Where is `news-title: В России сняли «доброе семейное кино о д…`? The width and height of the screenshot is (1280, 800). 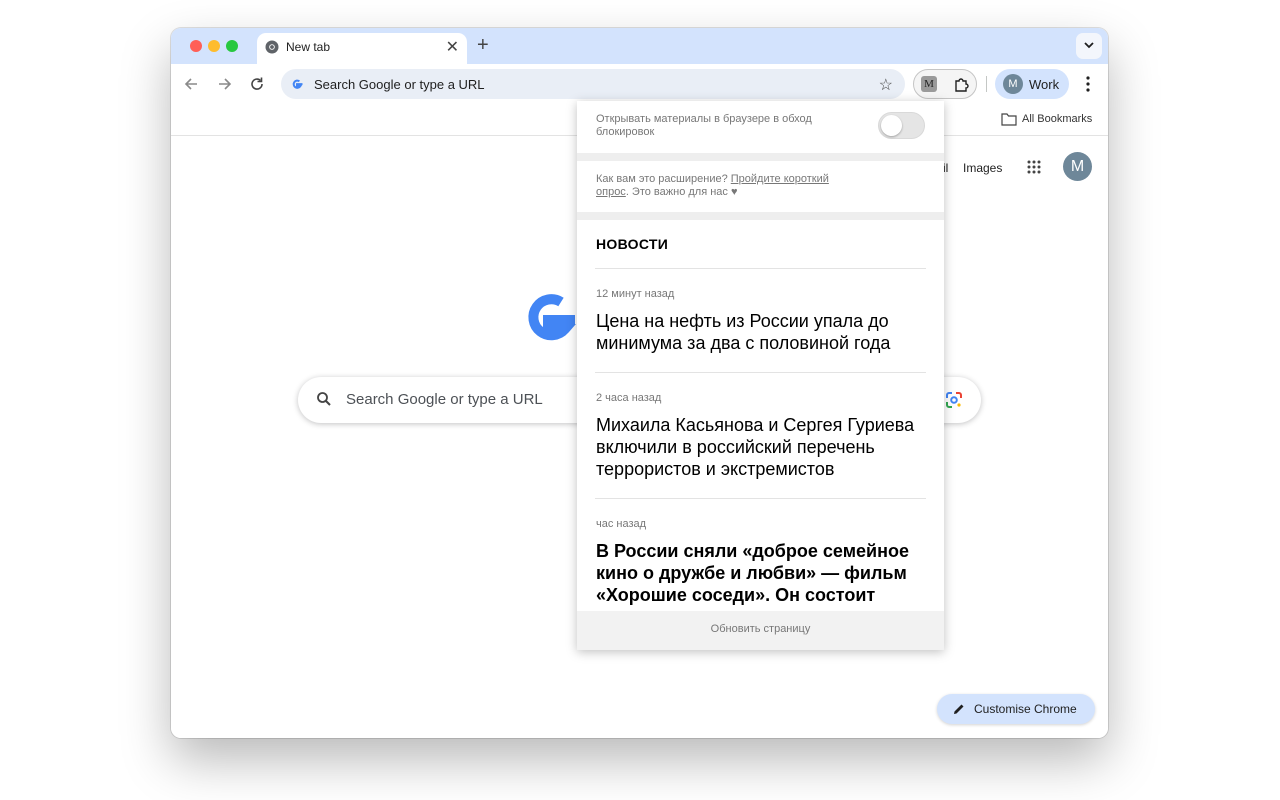
news-title: В России сняли «доброе семейное кино о д… is located at coordinates (763, 573).